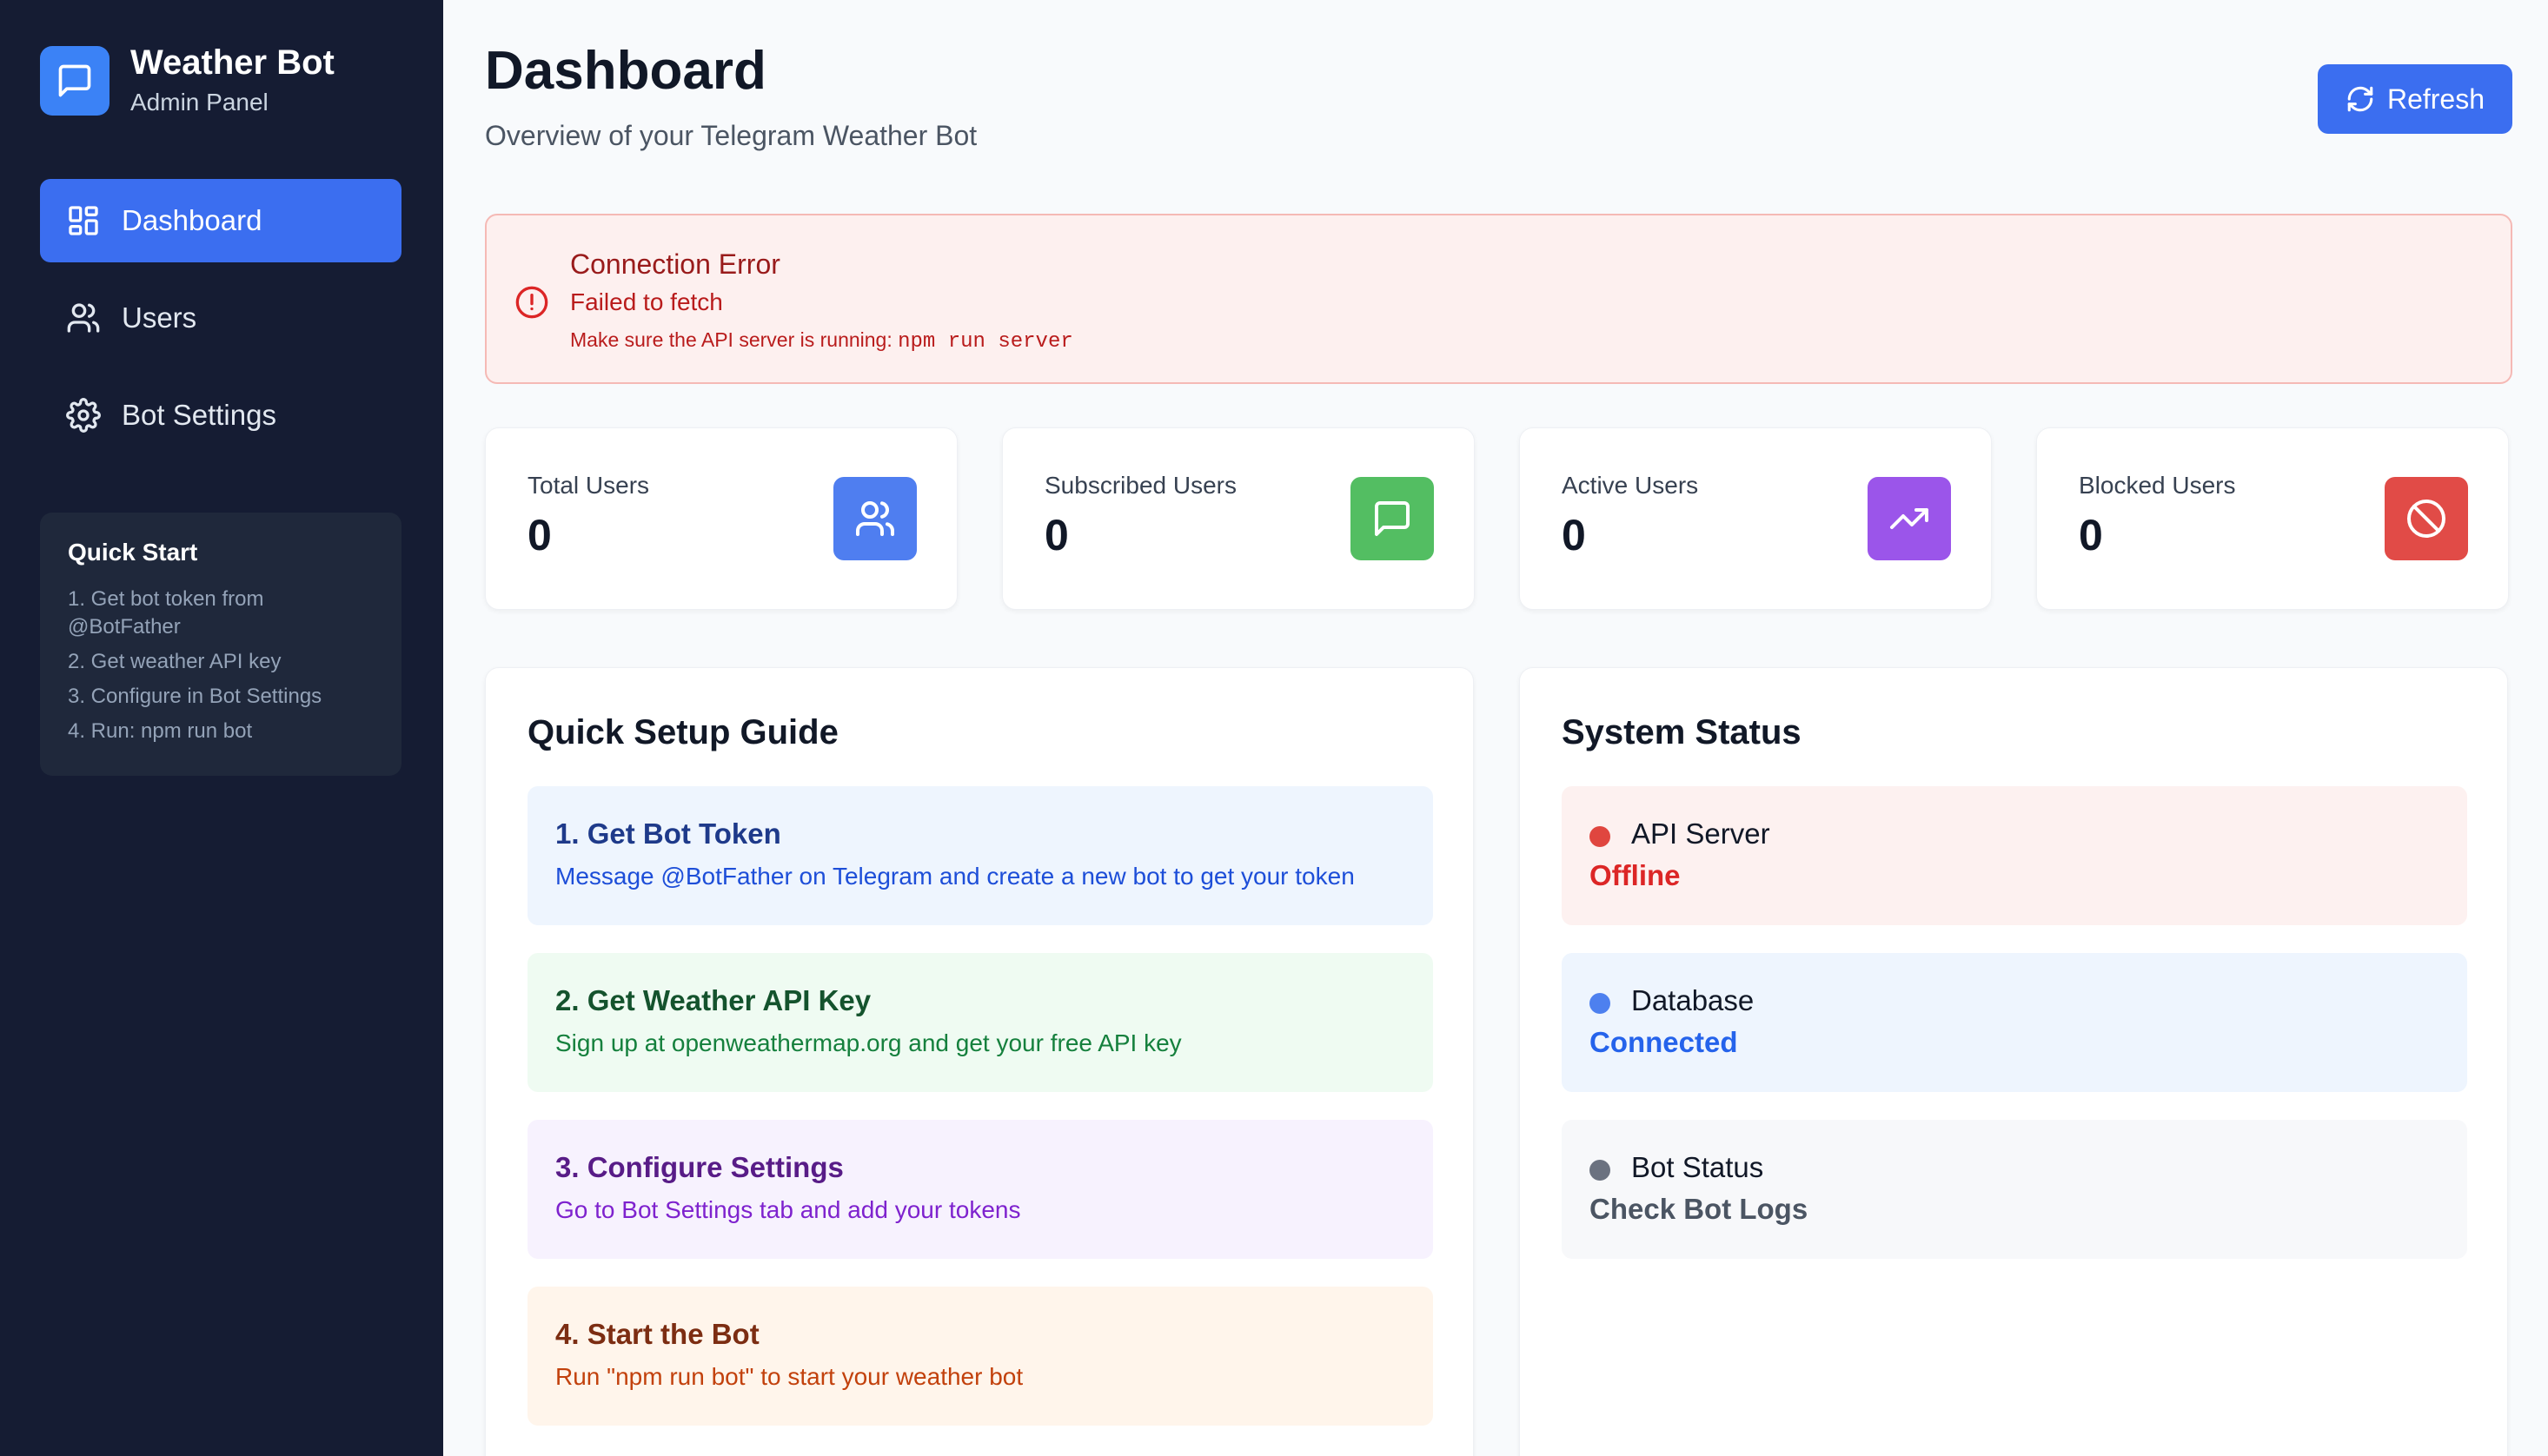 This screenshot has width=2548, height=1456. What do you see at coordinates (1635, 875) in the screenshot?
I see `status-value: Offline` at bounding box center [1635, 875].